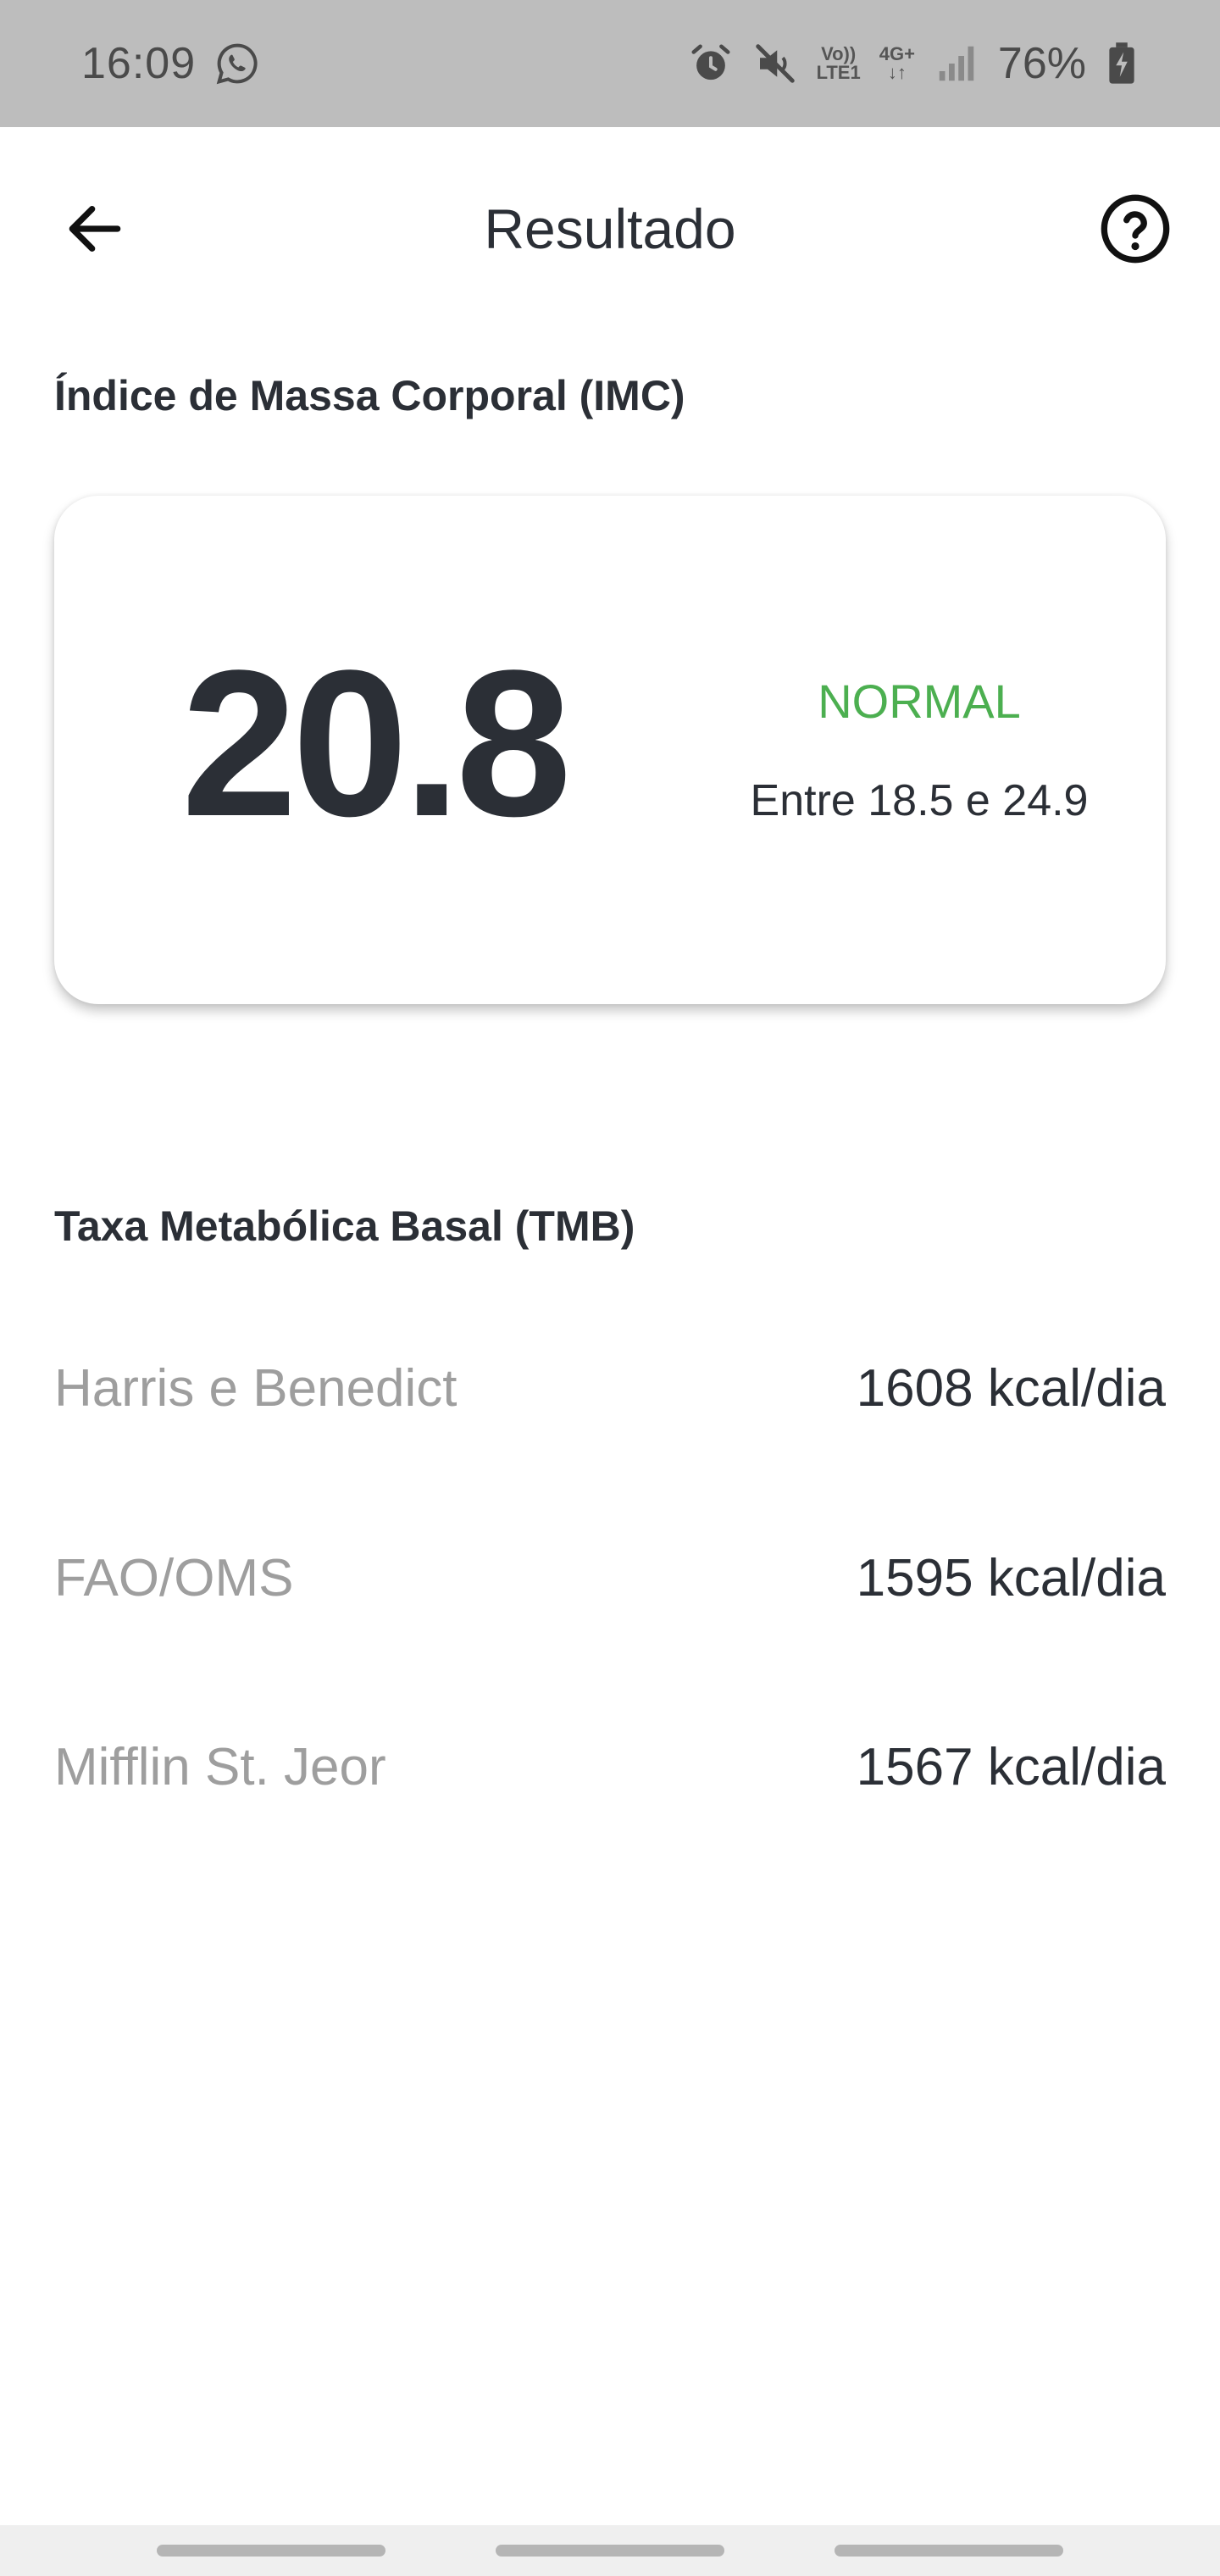 Image resolution: width=1220 pixels, height=2576 pixels. I want to click on page-title: Resultado, so click(610, 228).